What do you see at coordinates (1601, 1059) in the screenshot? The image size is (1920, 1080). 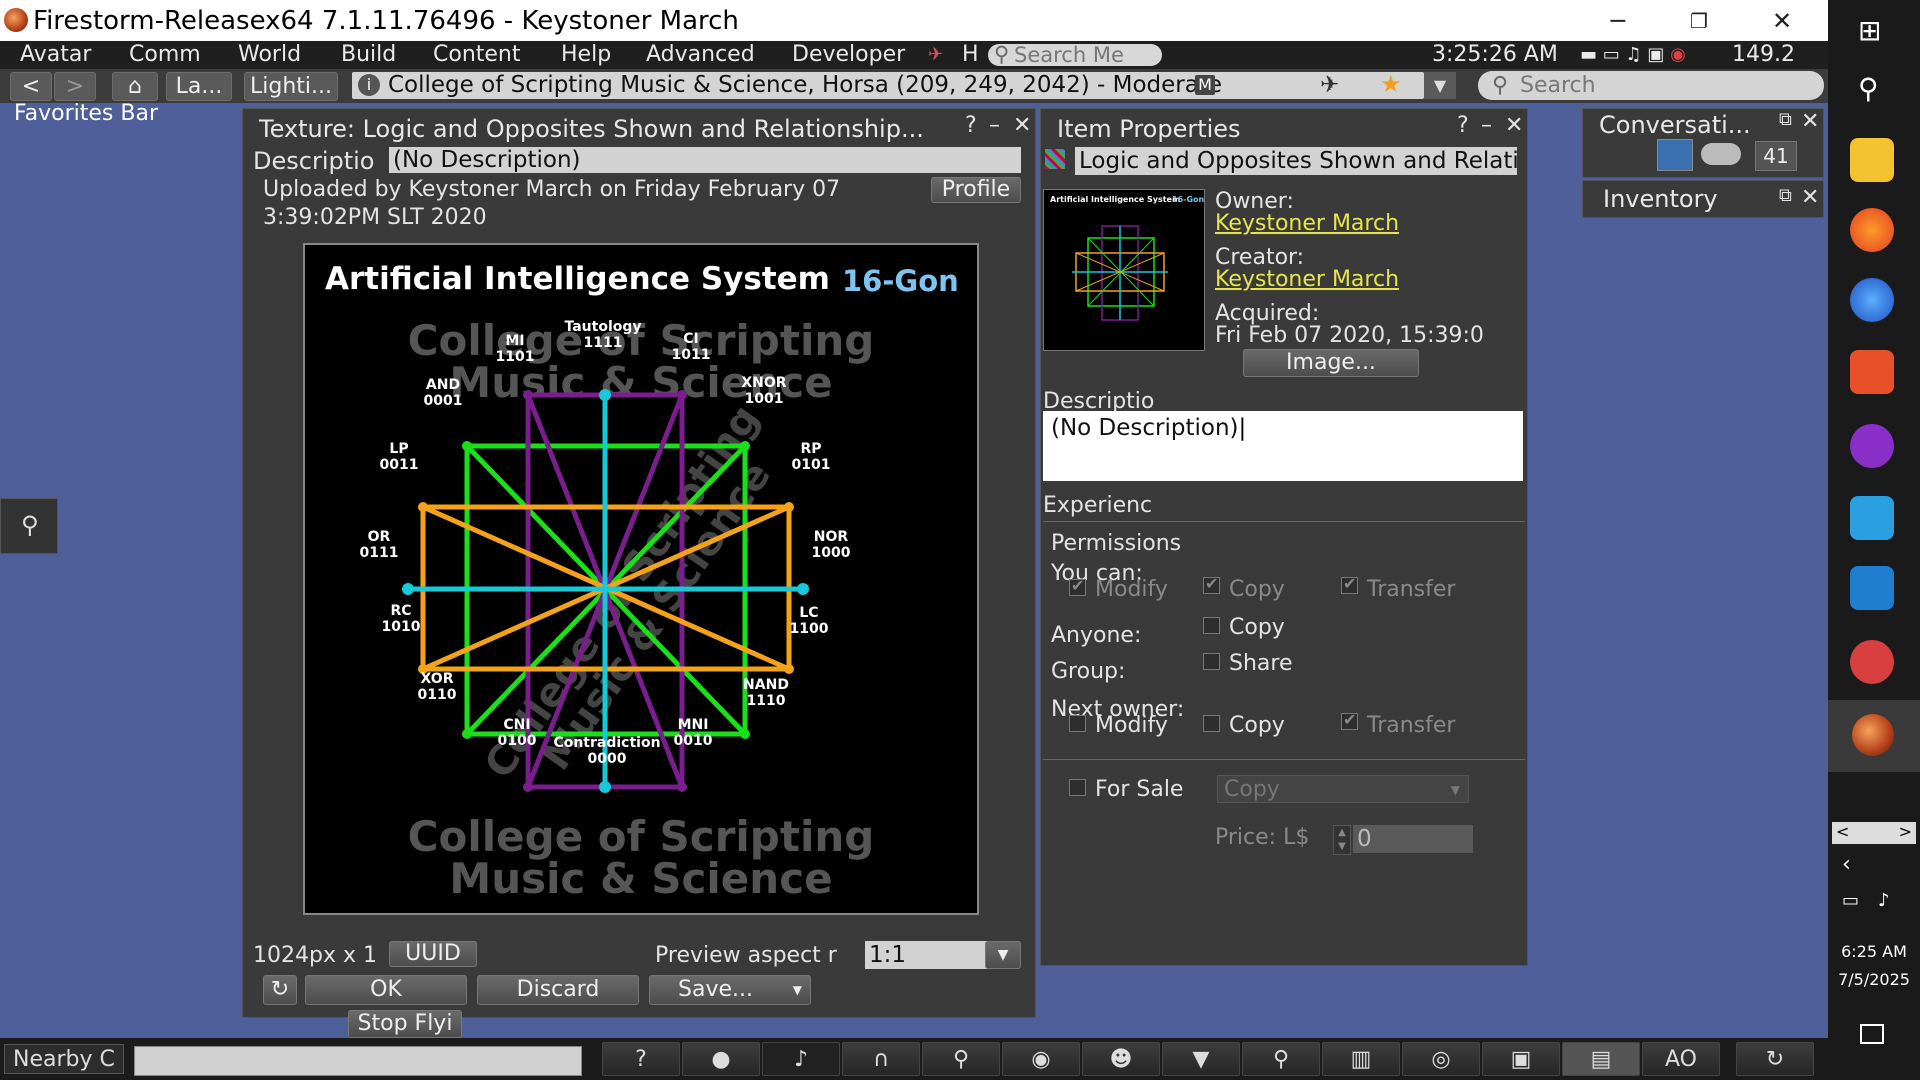 I see `inventory-toolbar-button: ▤` at bounding box center [1601, 1059].